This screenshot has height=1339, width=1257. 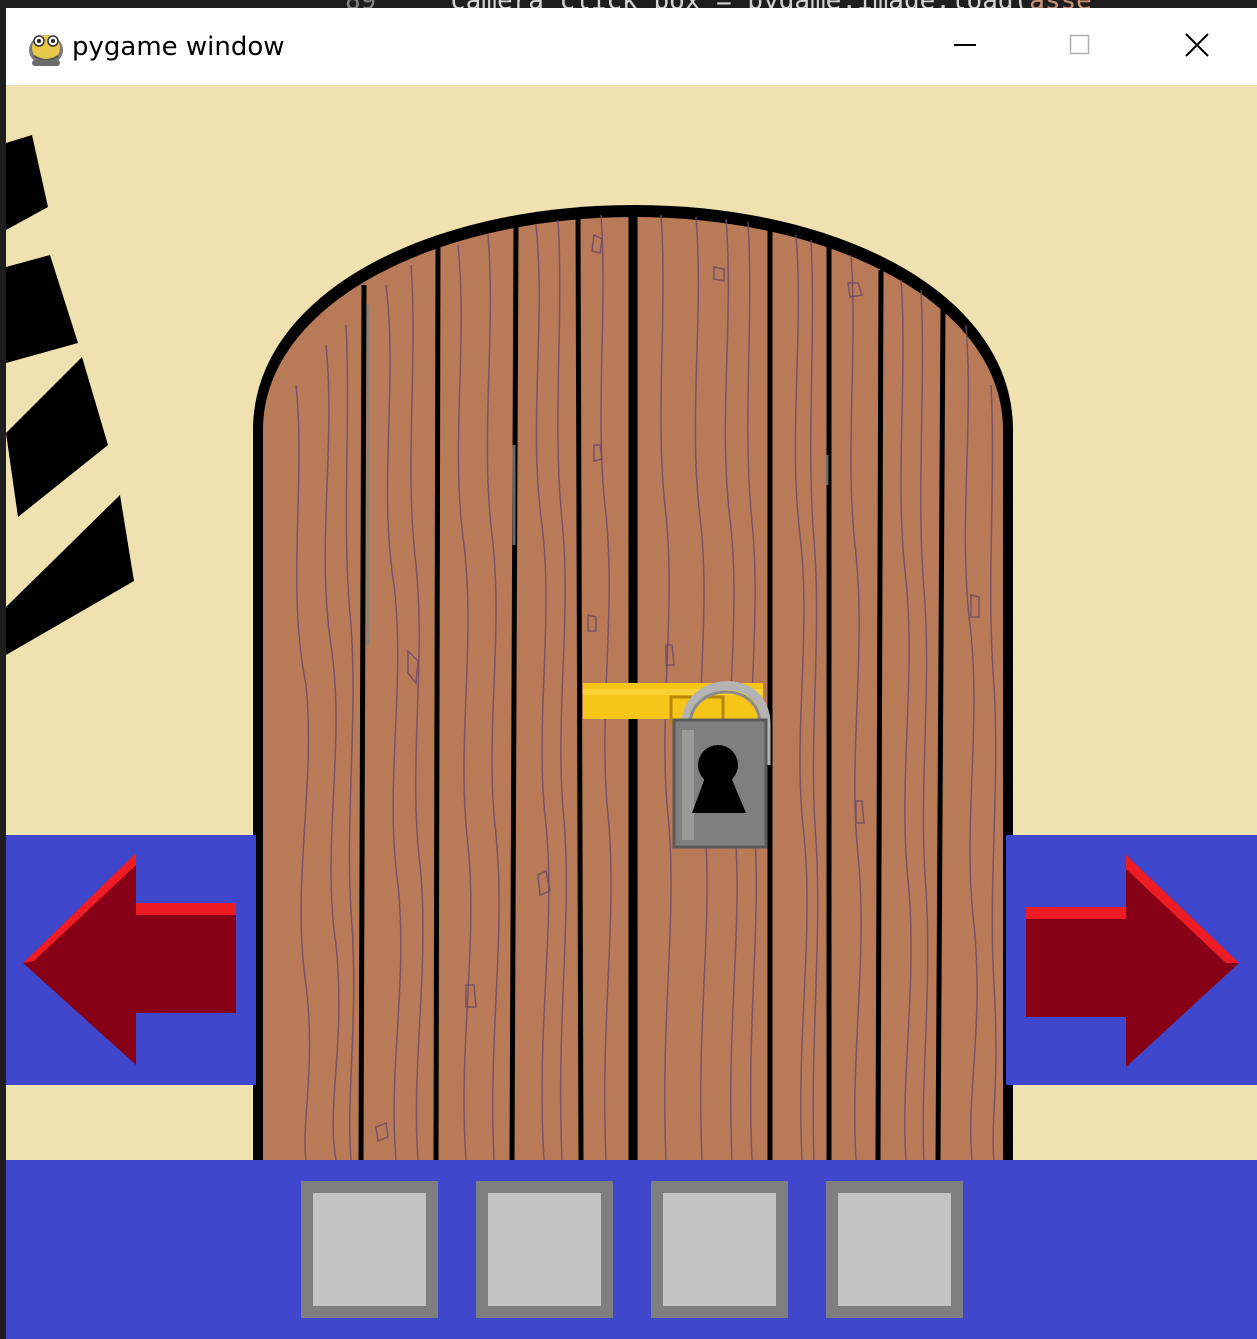 I want to click on close-icon, so click(x=1197, y=45).